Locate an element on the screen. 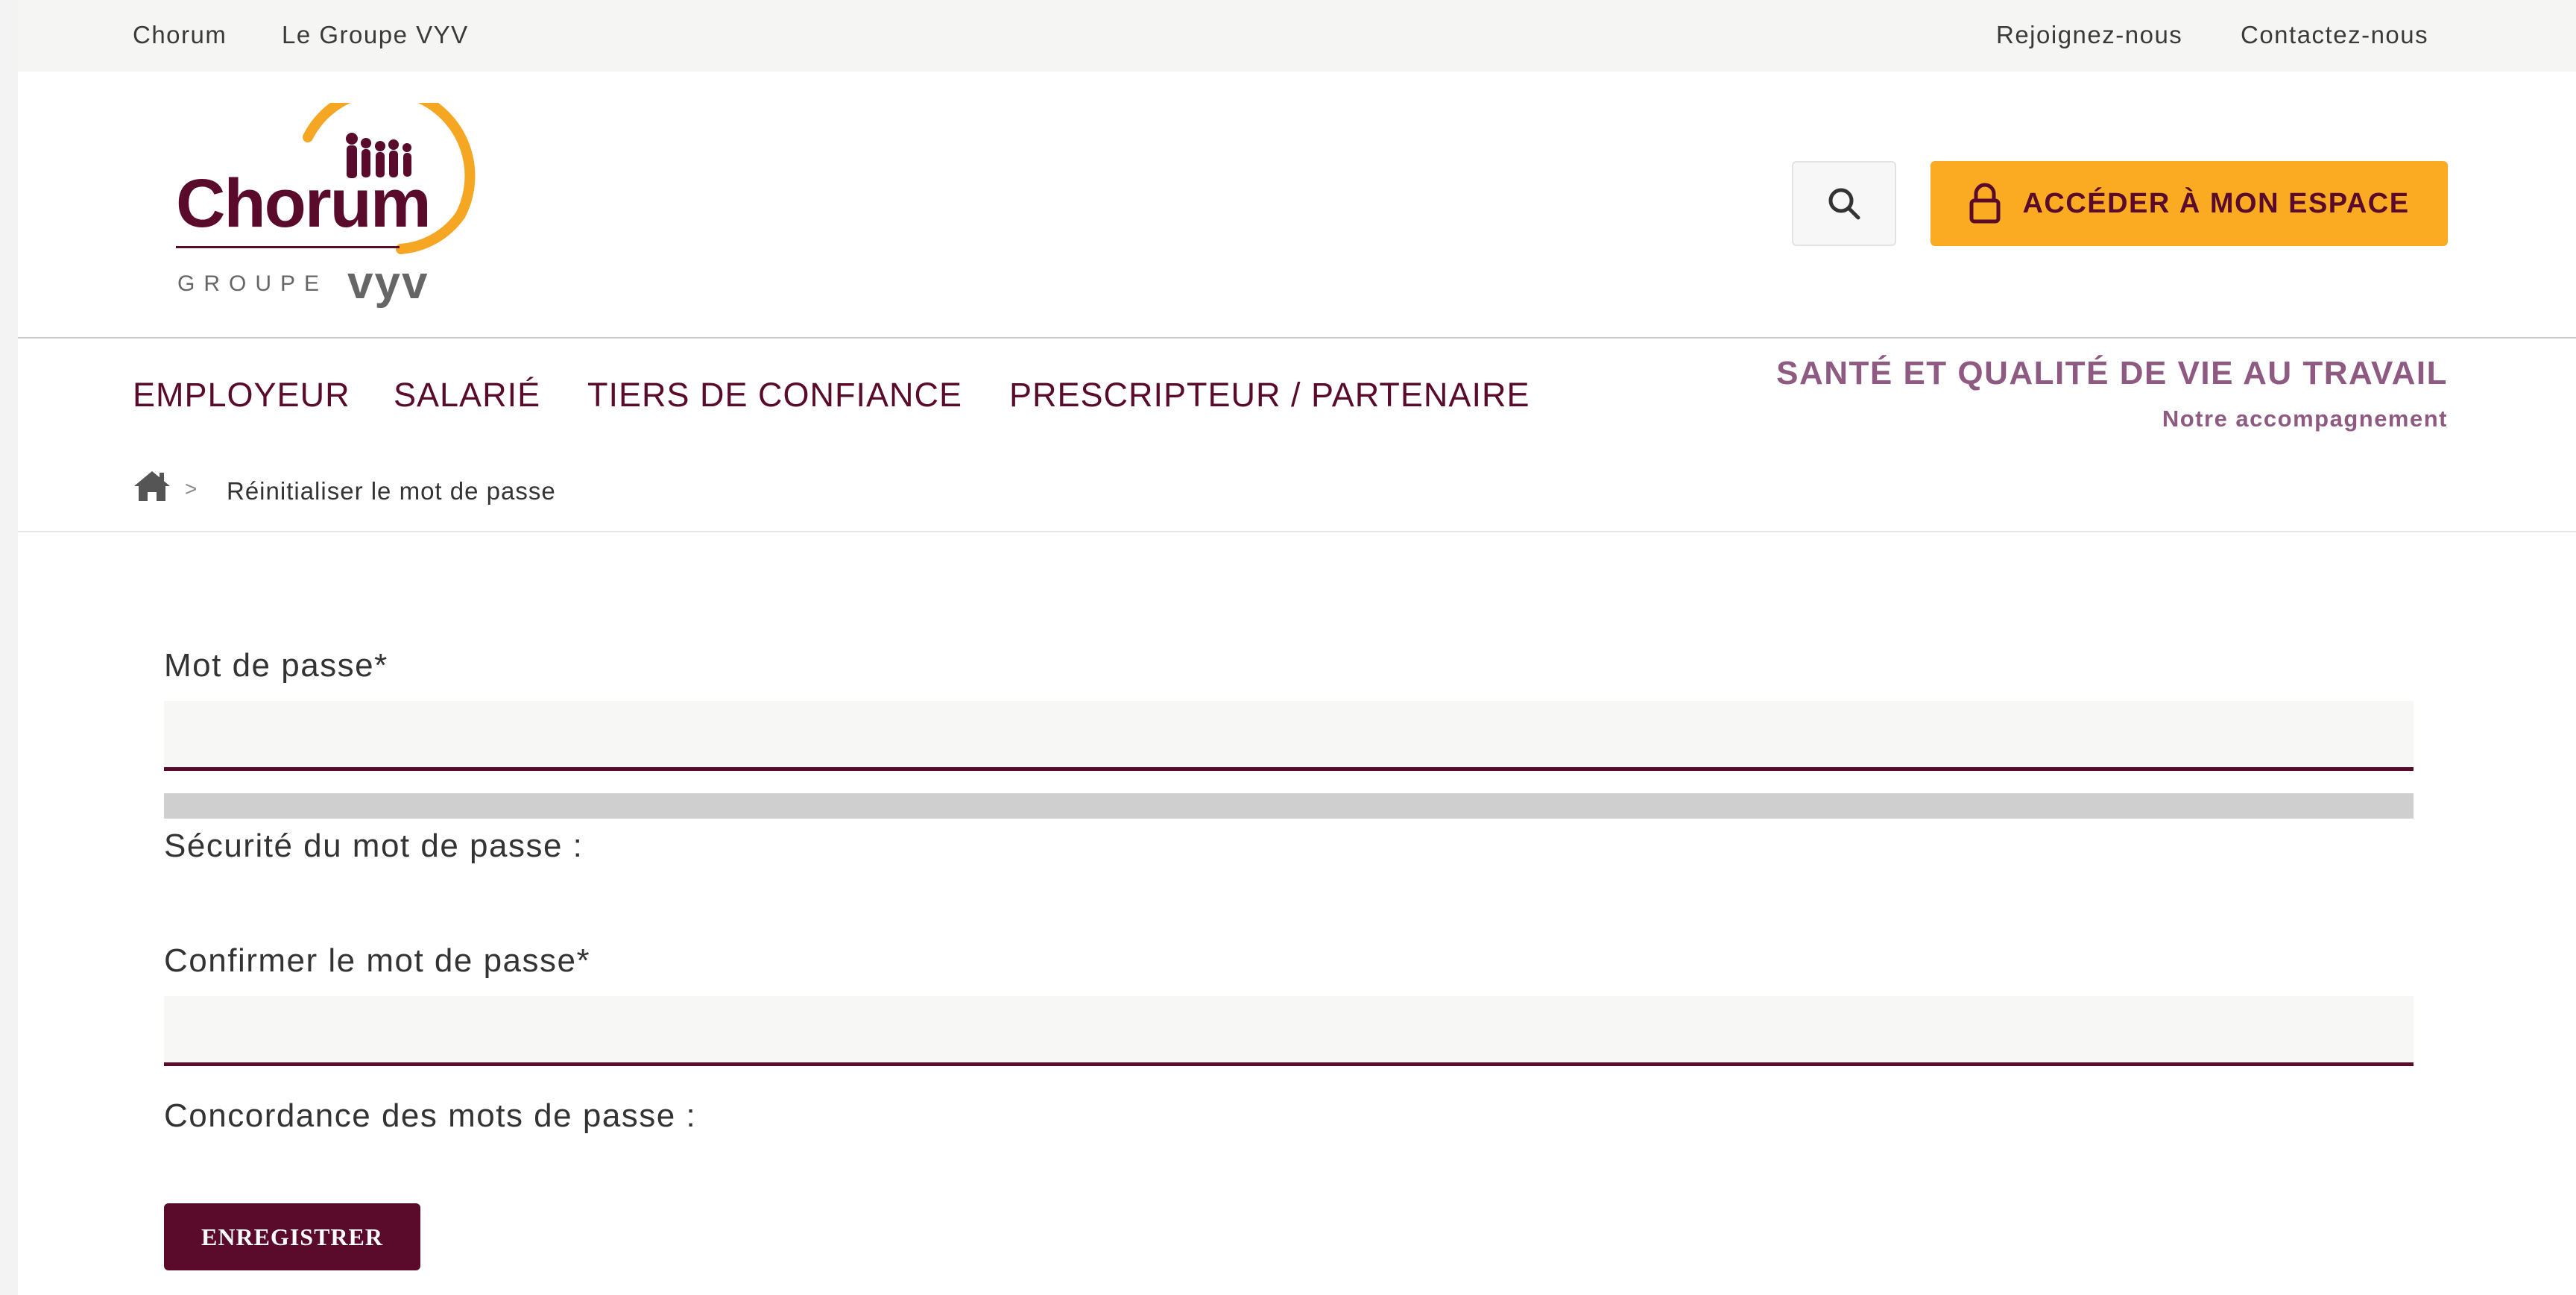 The width and height of the screenshot is (2576, 1295). lock-icon is located at coordinates (1985, 203).